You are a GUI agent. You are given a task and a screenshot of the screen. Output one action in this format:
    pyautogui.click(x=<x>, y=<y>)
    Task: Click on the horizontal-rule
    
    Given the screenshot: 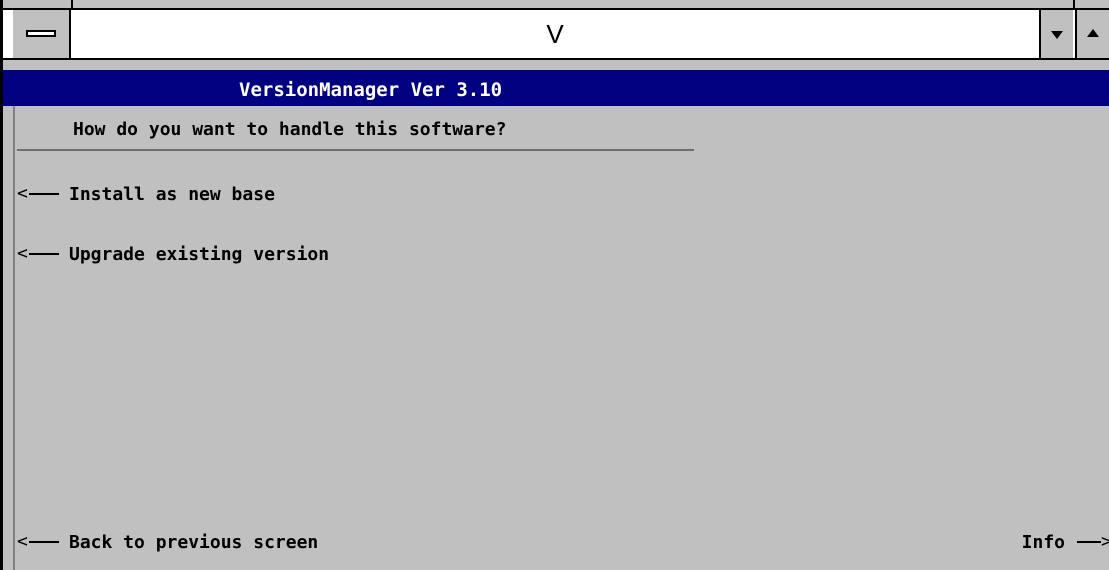 What is the action you would take?
    pyautogui.click(x=355, y=150)
    